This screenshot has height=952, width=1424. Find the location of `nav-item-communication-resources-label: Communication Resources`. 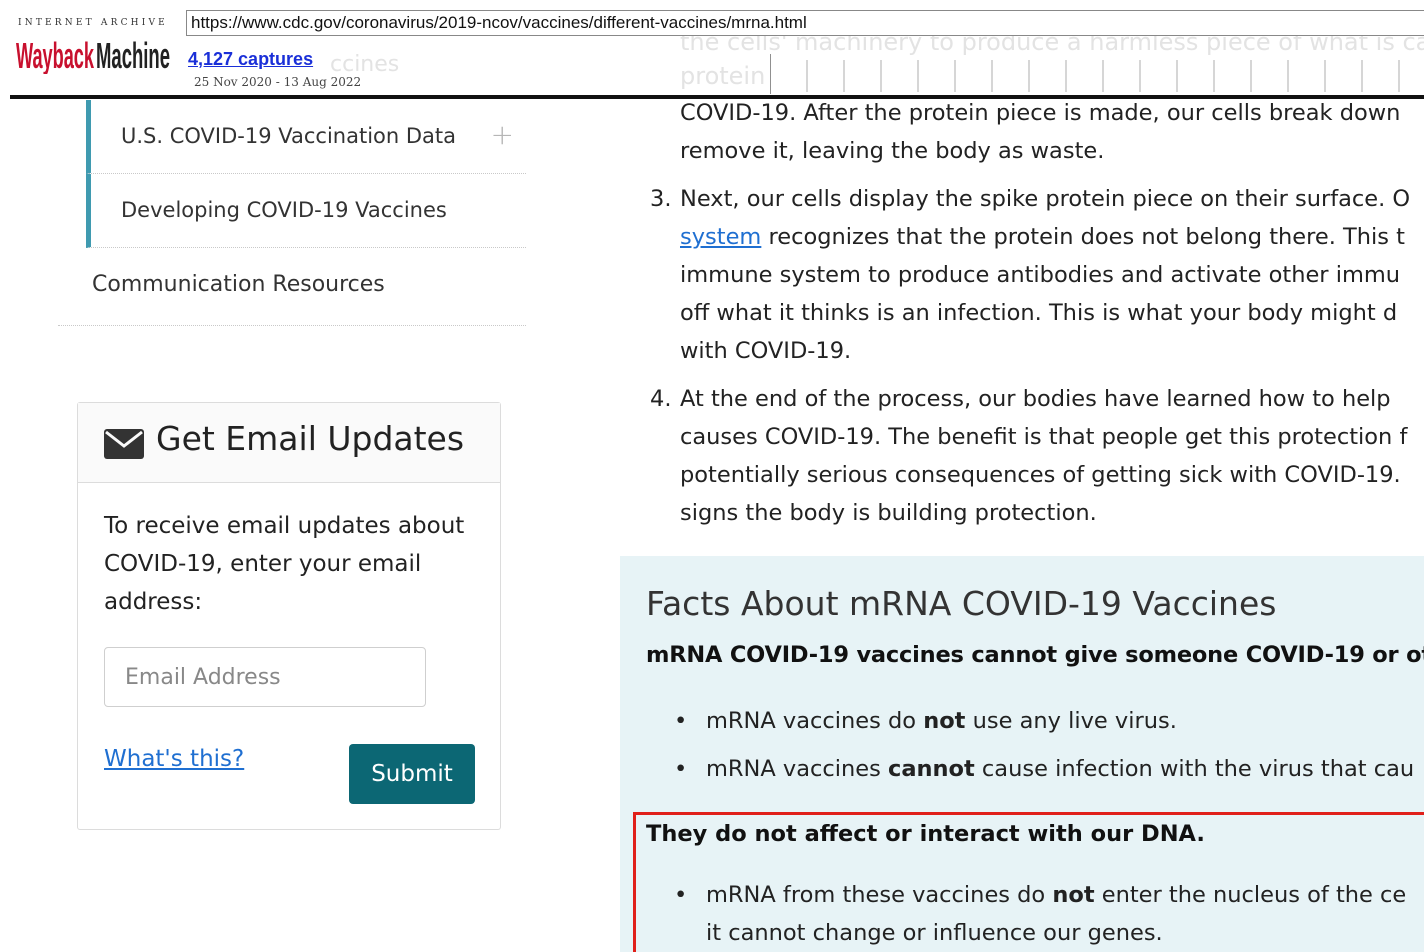

nav-item-communication-resources-label: Communication Resources is located at coordinates (238, 284).